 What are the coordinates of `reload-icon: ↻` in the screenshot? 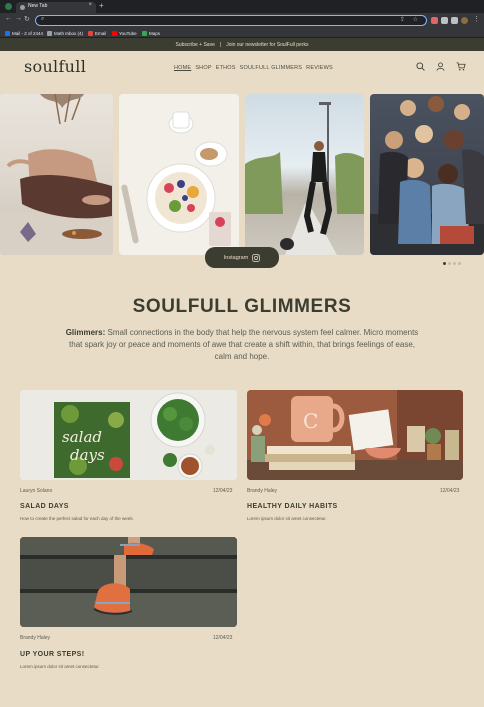 It's located at (27, 19).